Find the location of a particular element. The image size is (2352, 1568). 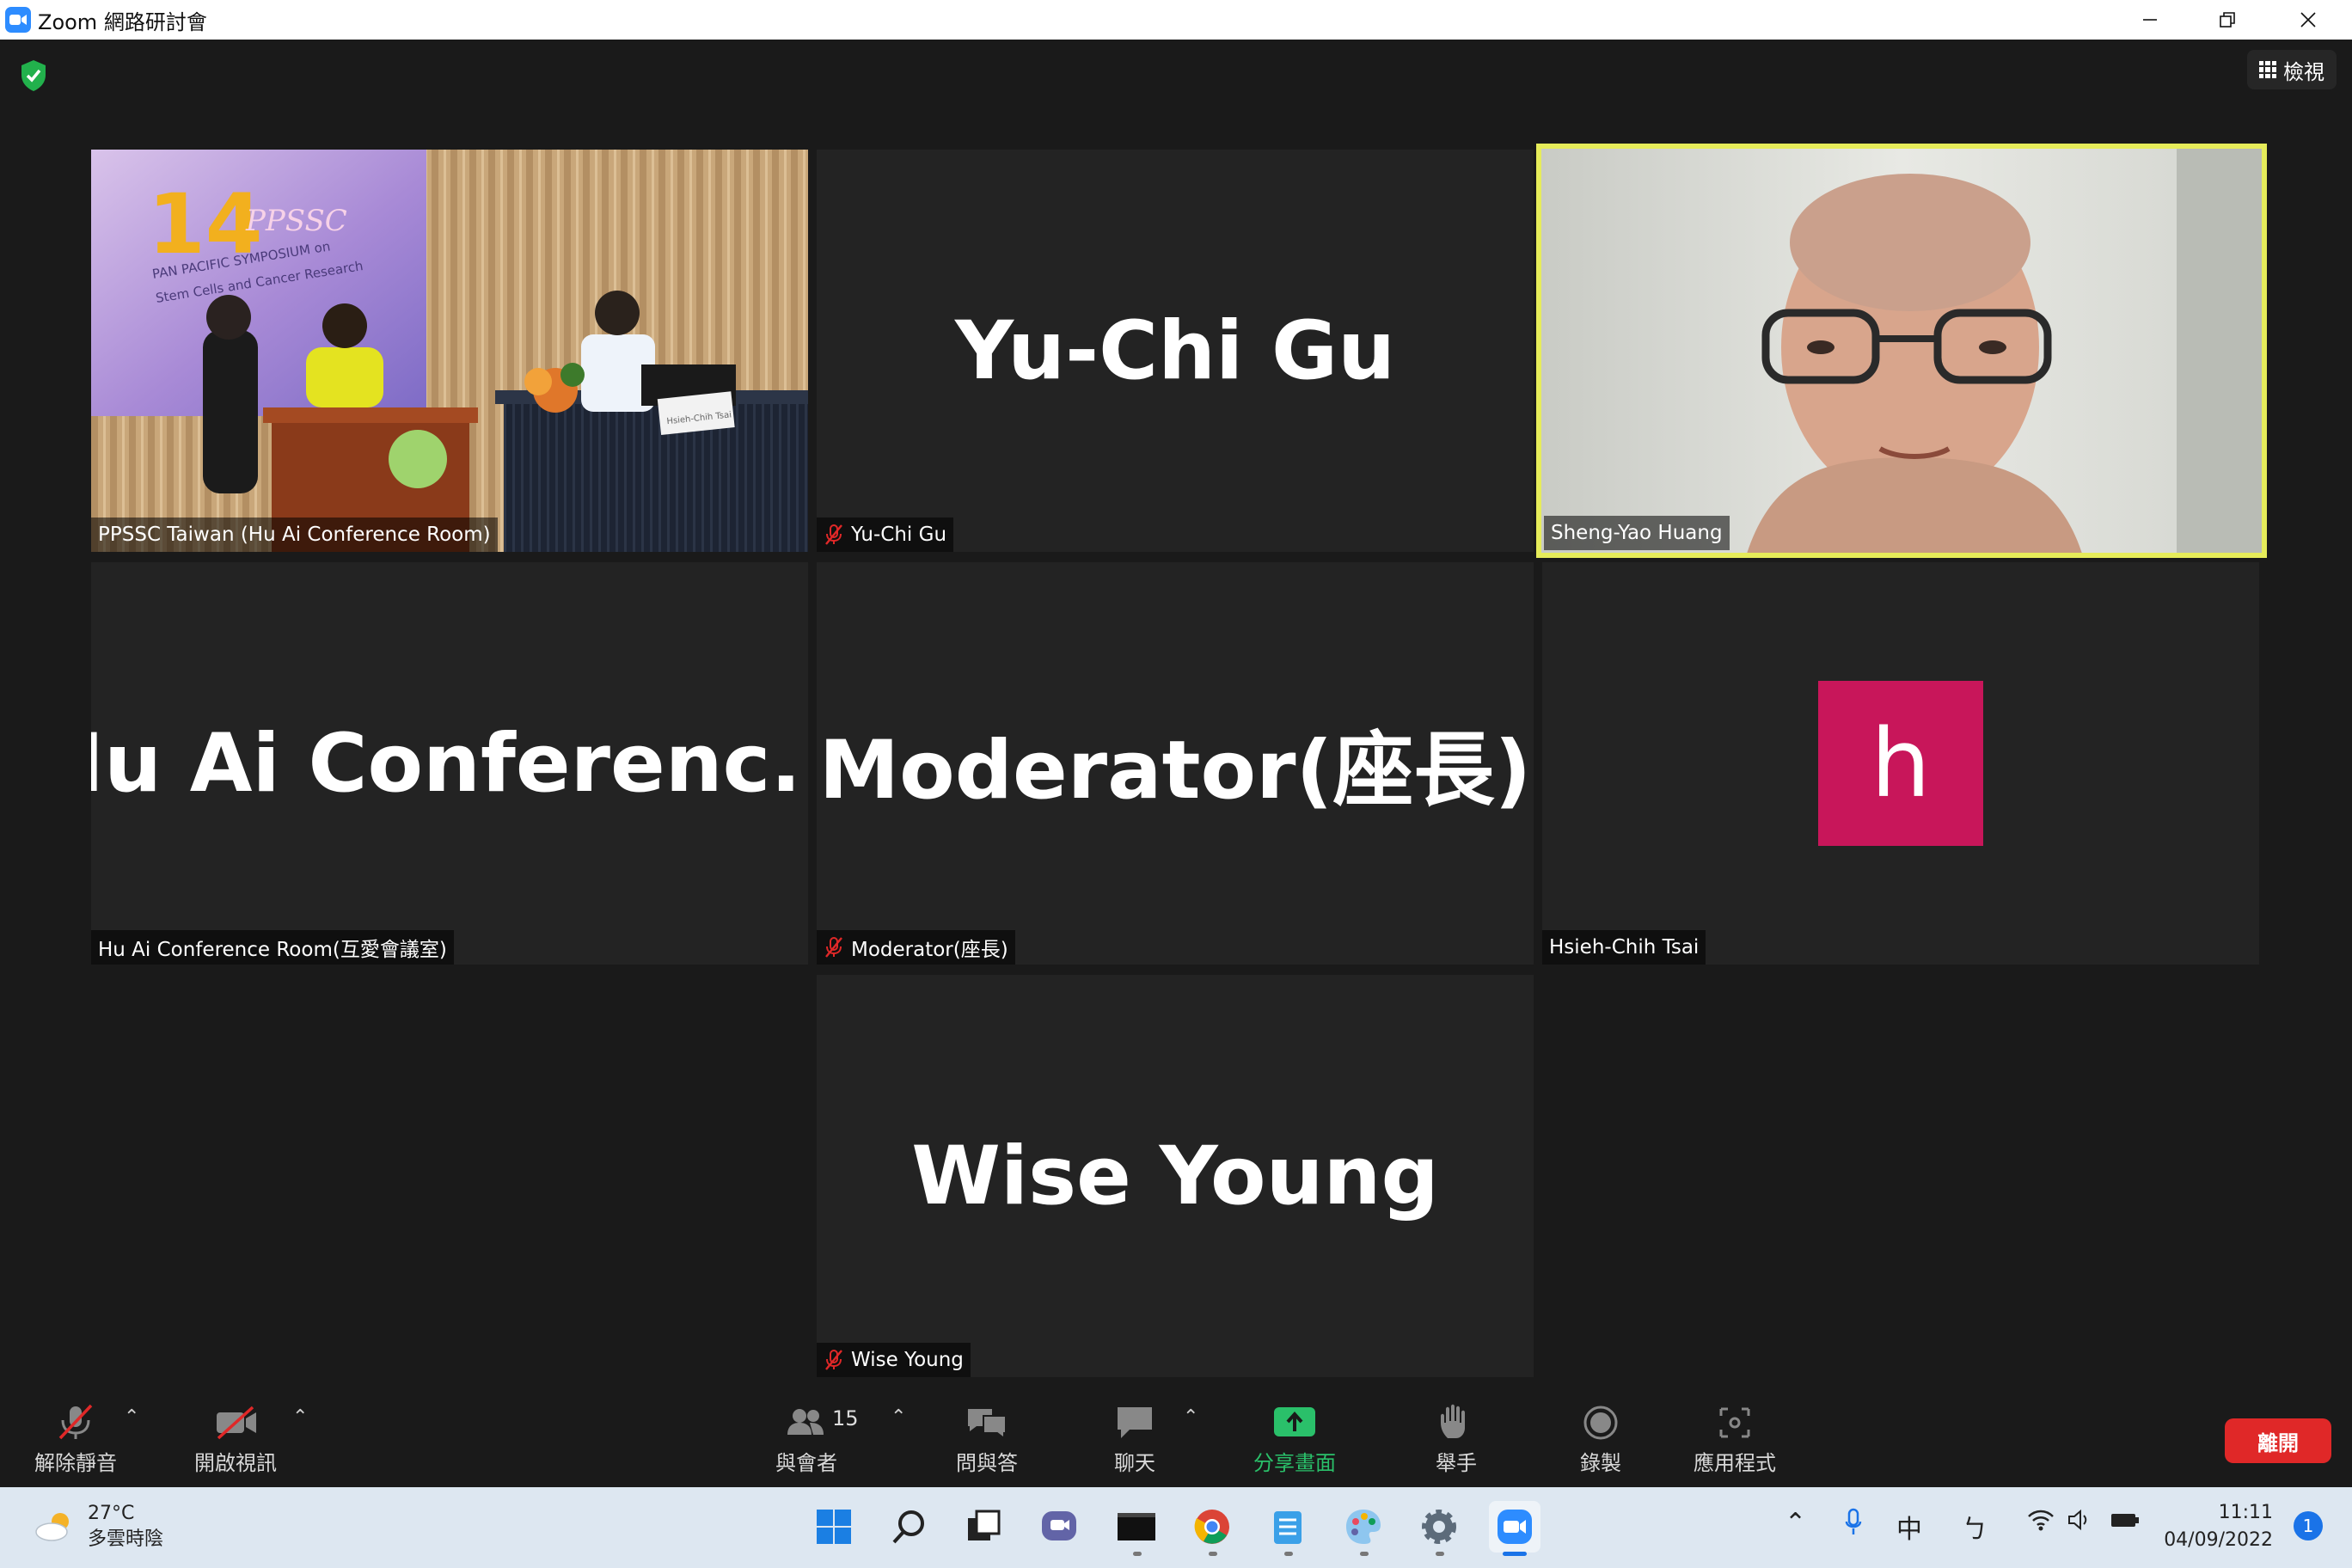

minimize-button is located at coordinates (2150, 20).